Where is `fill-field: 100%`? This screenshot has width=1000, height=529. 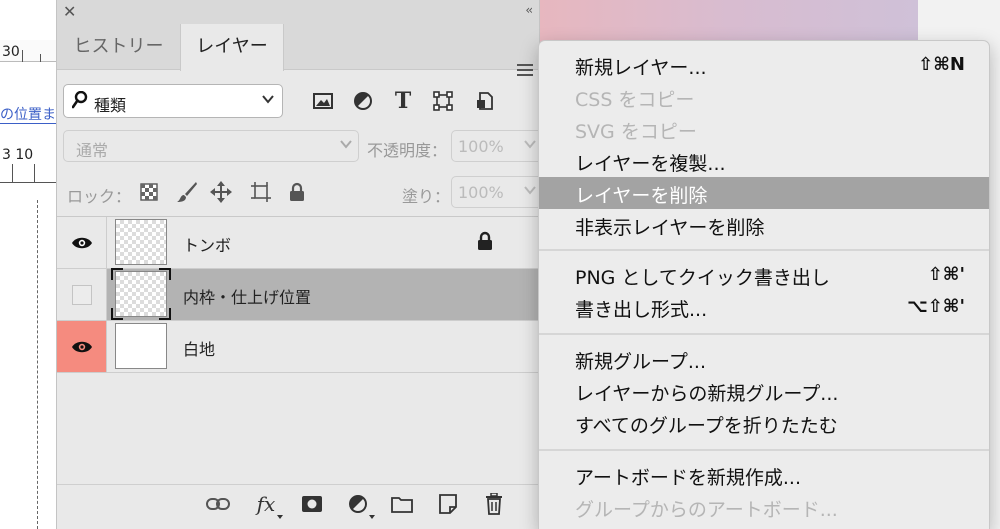 fill-field: 100% is located at coordinates (496, 192).